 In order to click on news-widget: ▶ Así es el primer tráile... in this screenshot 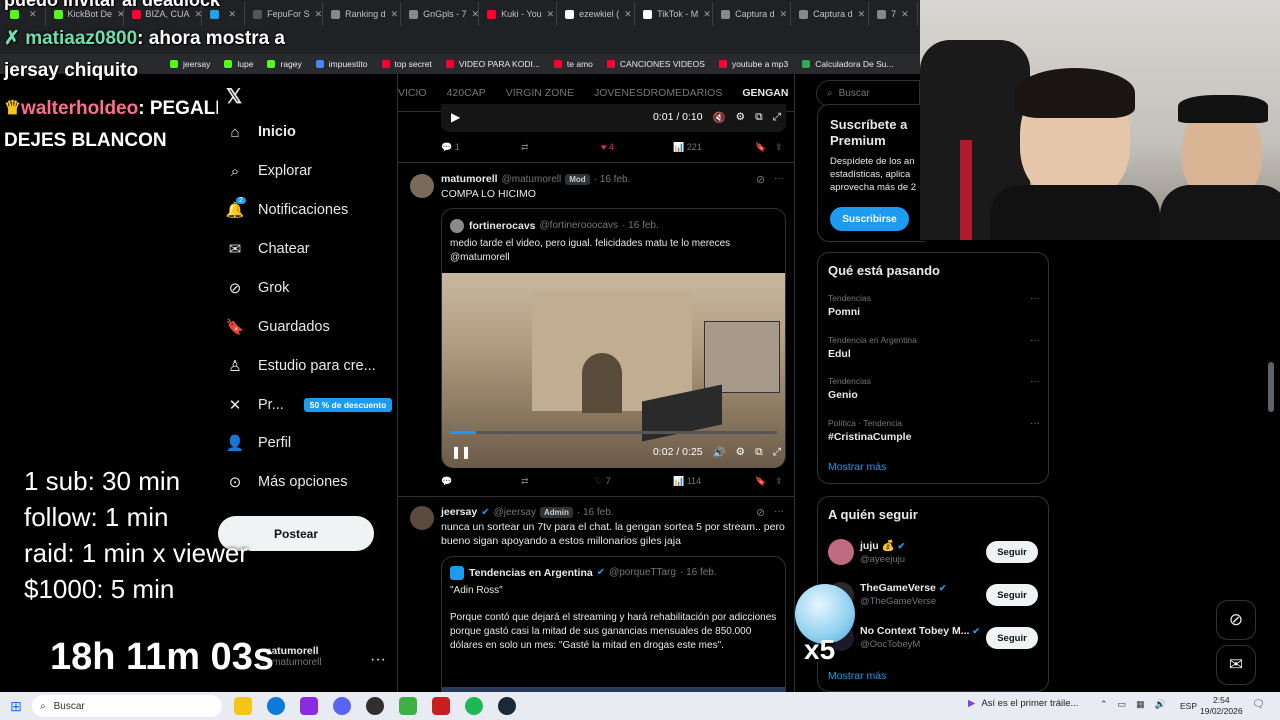, I will do `click(1023, 703)`.